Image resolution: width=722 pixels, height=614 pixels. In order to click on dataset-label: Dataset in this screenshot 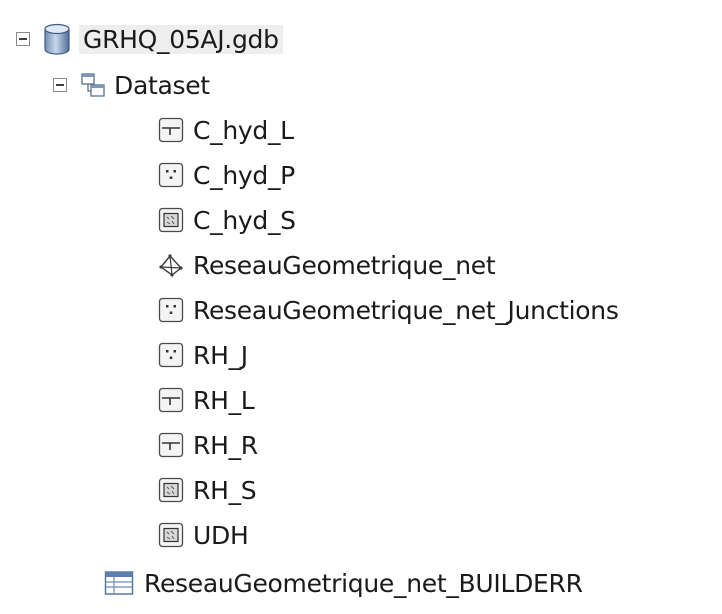, I will do `click(162, 85)`.